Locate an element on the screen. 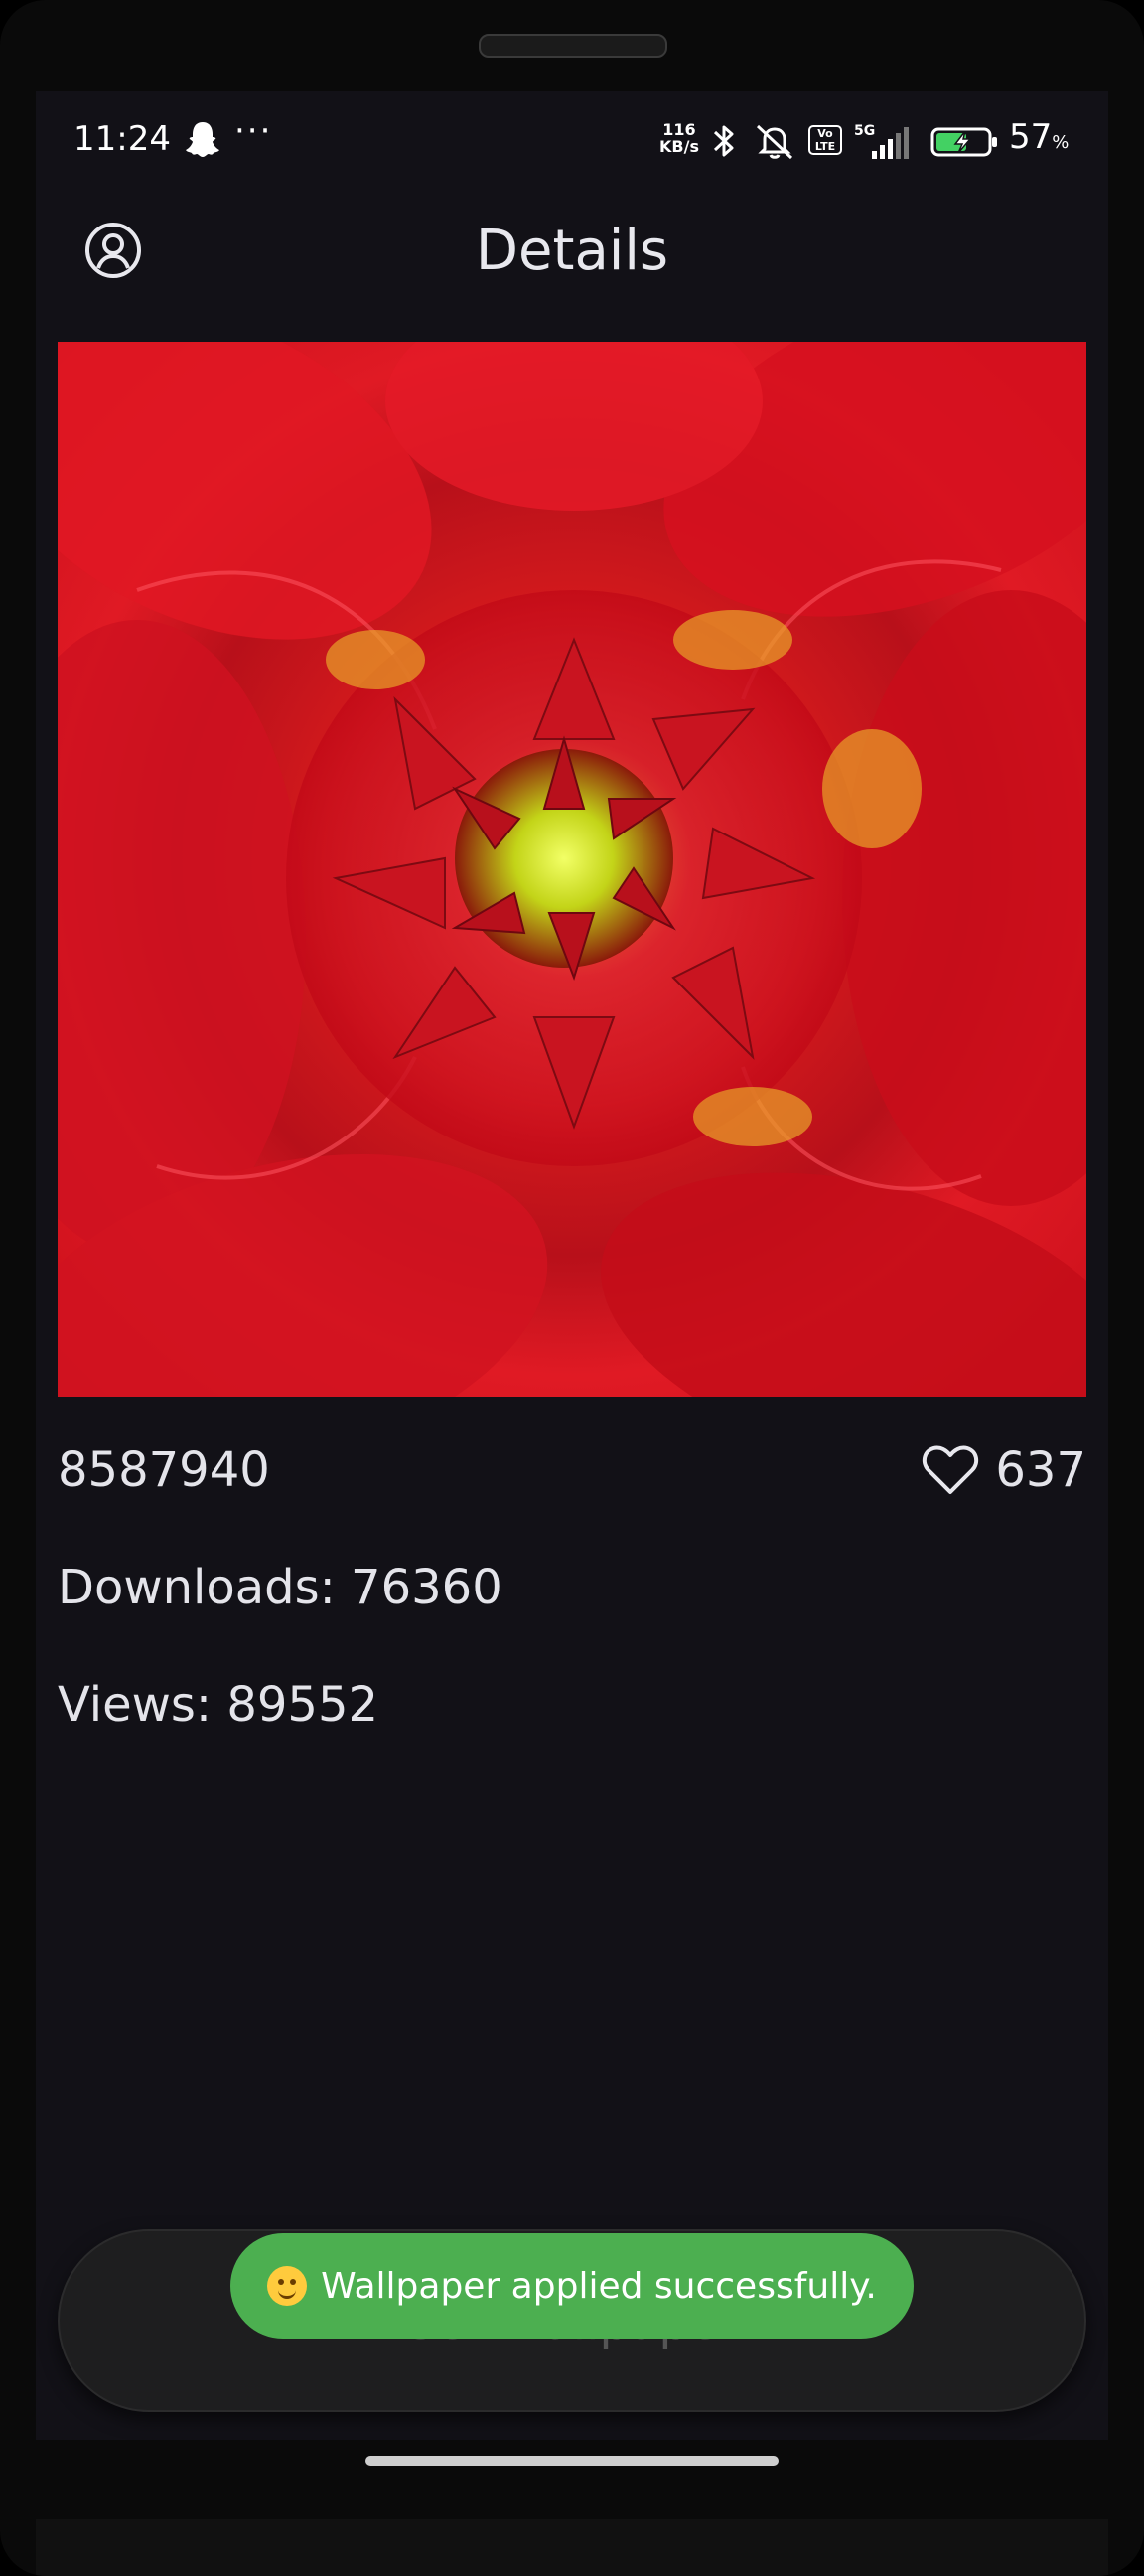 This screenshot has height=2576, width=1144. app-header: Details is located at coordinates (572, 260).